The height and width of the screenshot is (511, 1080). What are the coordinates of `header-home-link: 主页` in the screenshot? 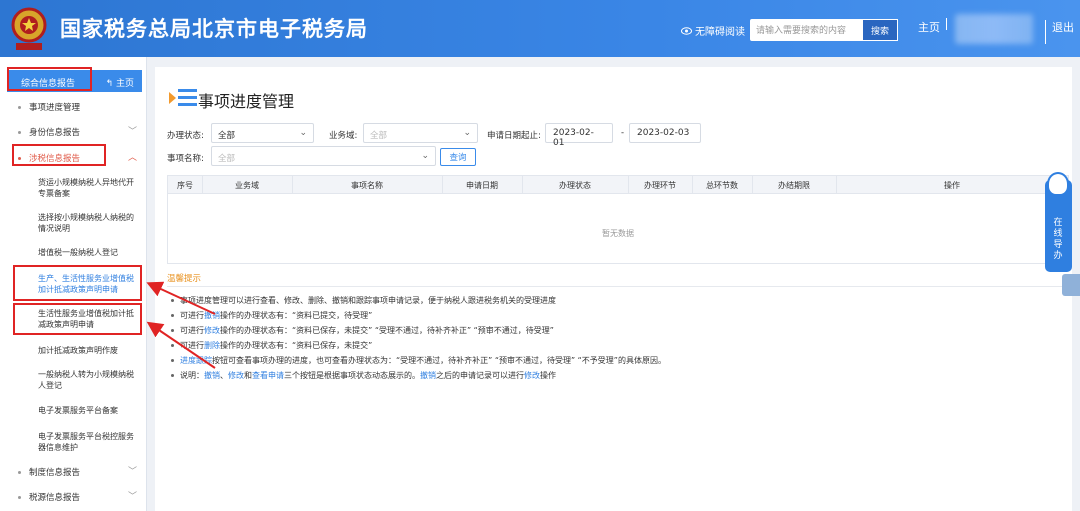 It's located at (929, 27).